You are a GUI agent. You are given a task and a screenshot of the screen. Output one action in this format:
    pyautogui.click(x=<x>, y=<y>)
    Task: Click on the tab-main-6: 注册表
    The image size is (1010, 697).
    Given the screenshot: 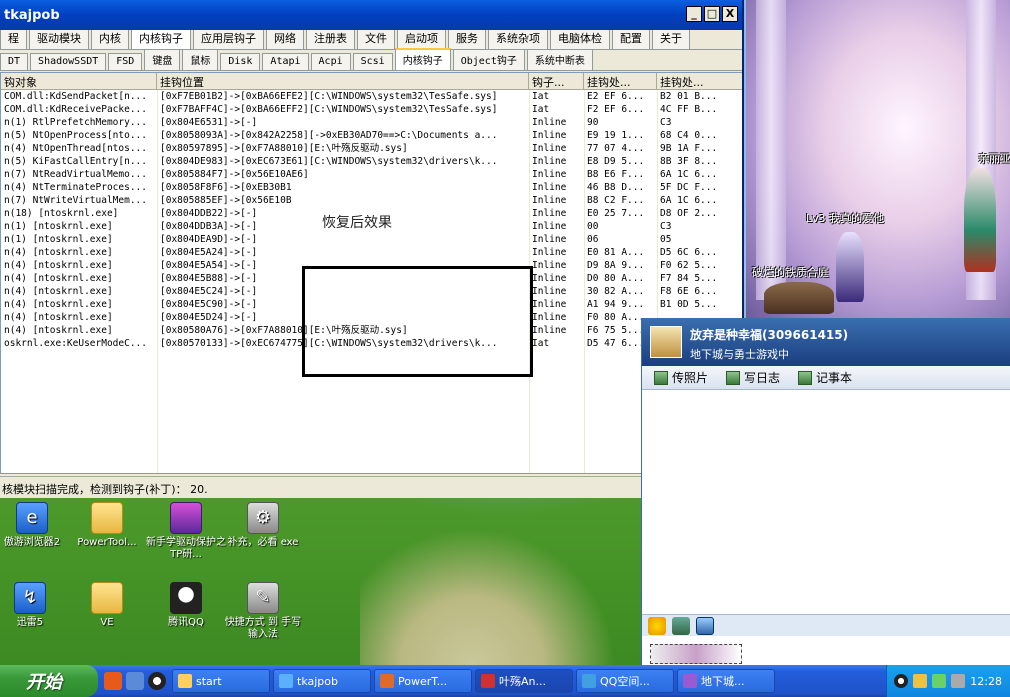 What is the action you would take?
    pyautogui.click(x=330, y=38)
    